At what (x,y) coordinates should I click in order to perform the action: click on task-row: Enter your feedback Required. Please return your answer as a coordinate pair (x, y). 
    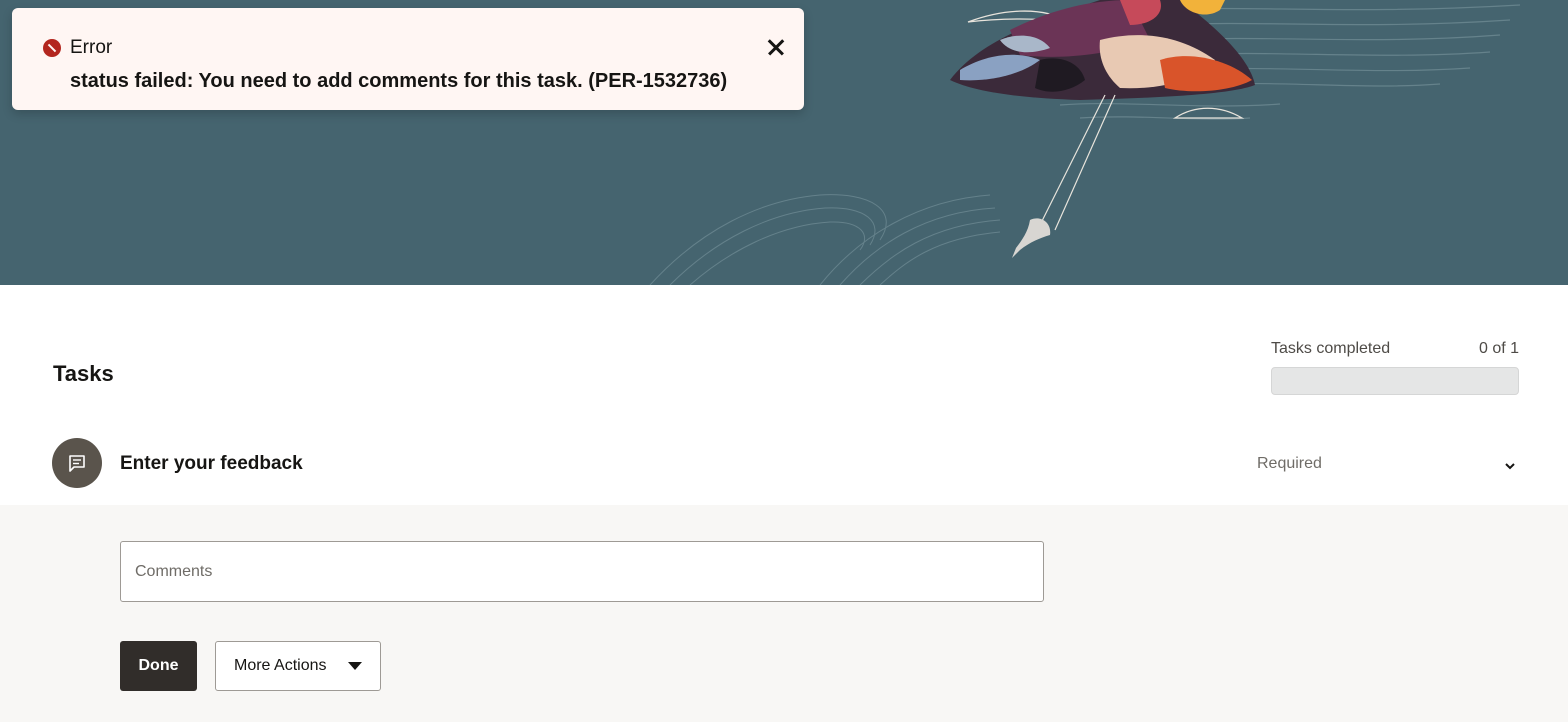
    Looking at the image, I should click on (784, 467).